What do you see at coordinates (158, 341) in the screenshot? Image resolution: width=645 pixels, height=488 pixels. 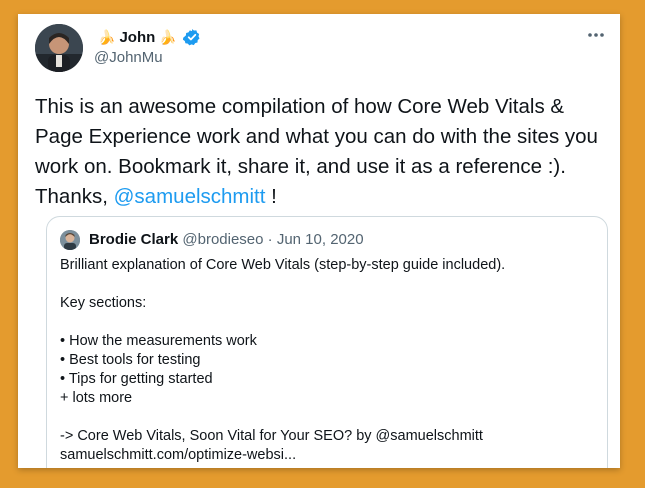 I see `quoted-line: • How the measurements work` at bounding box center [158, 341].